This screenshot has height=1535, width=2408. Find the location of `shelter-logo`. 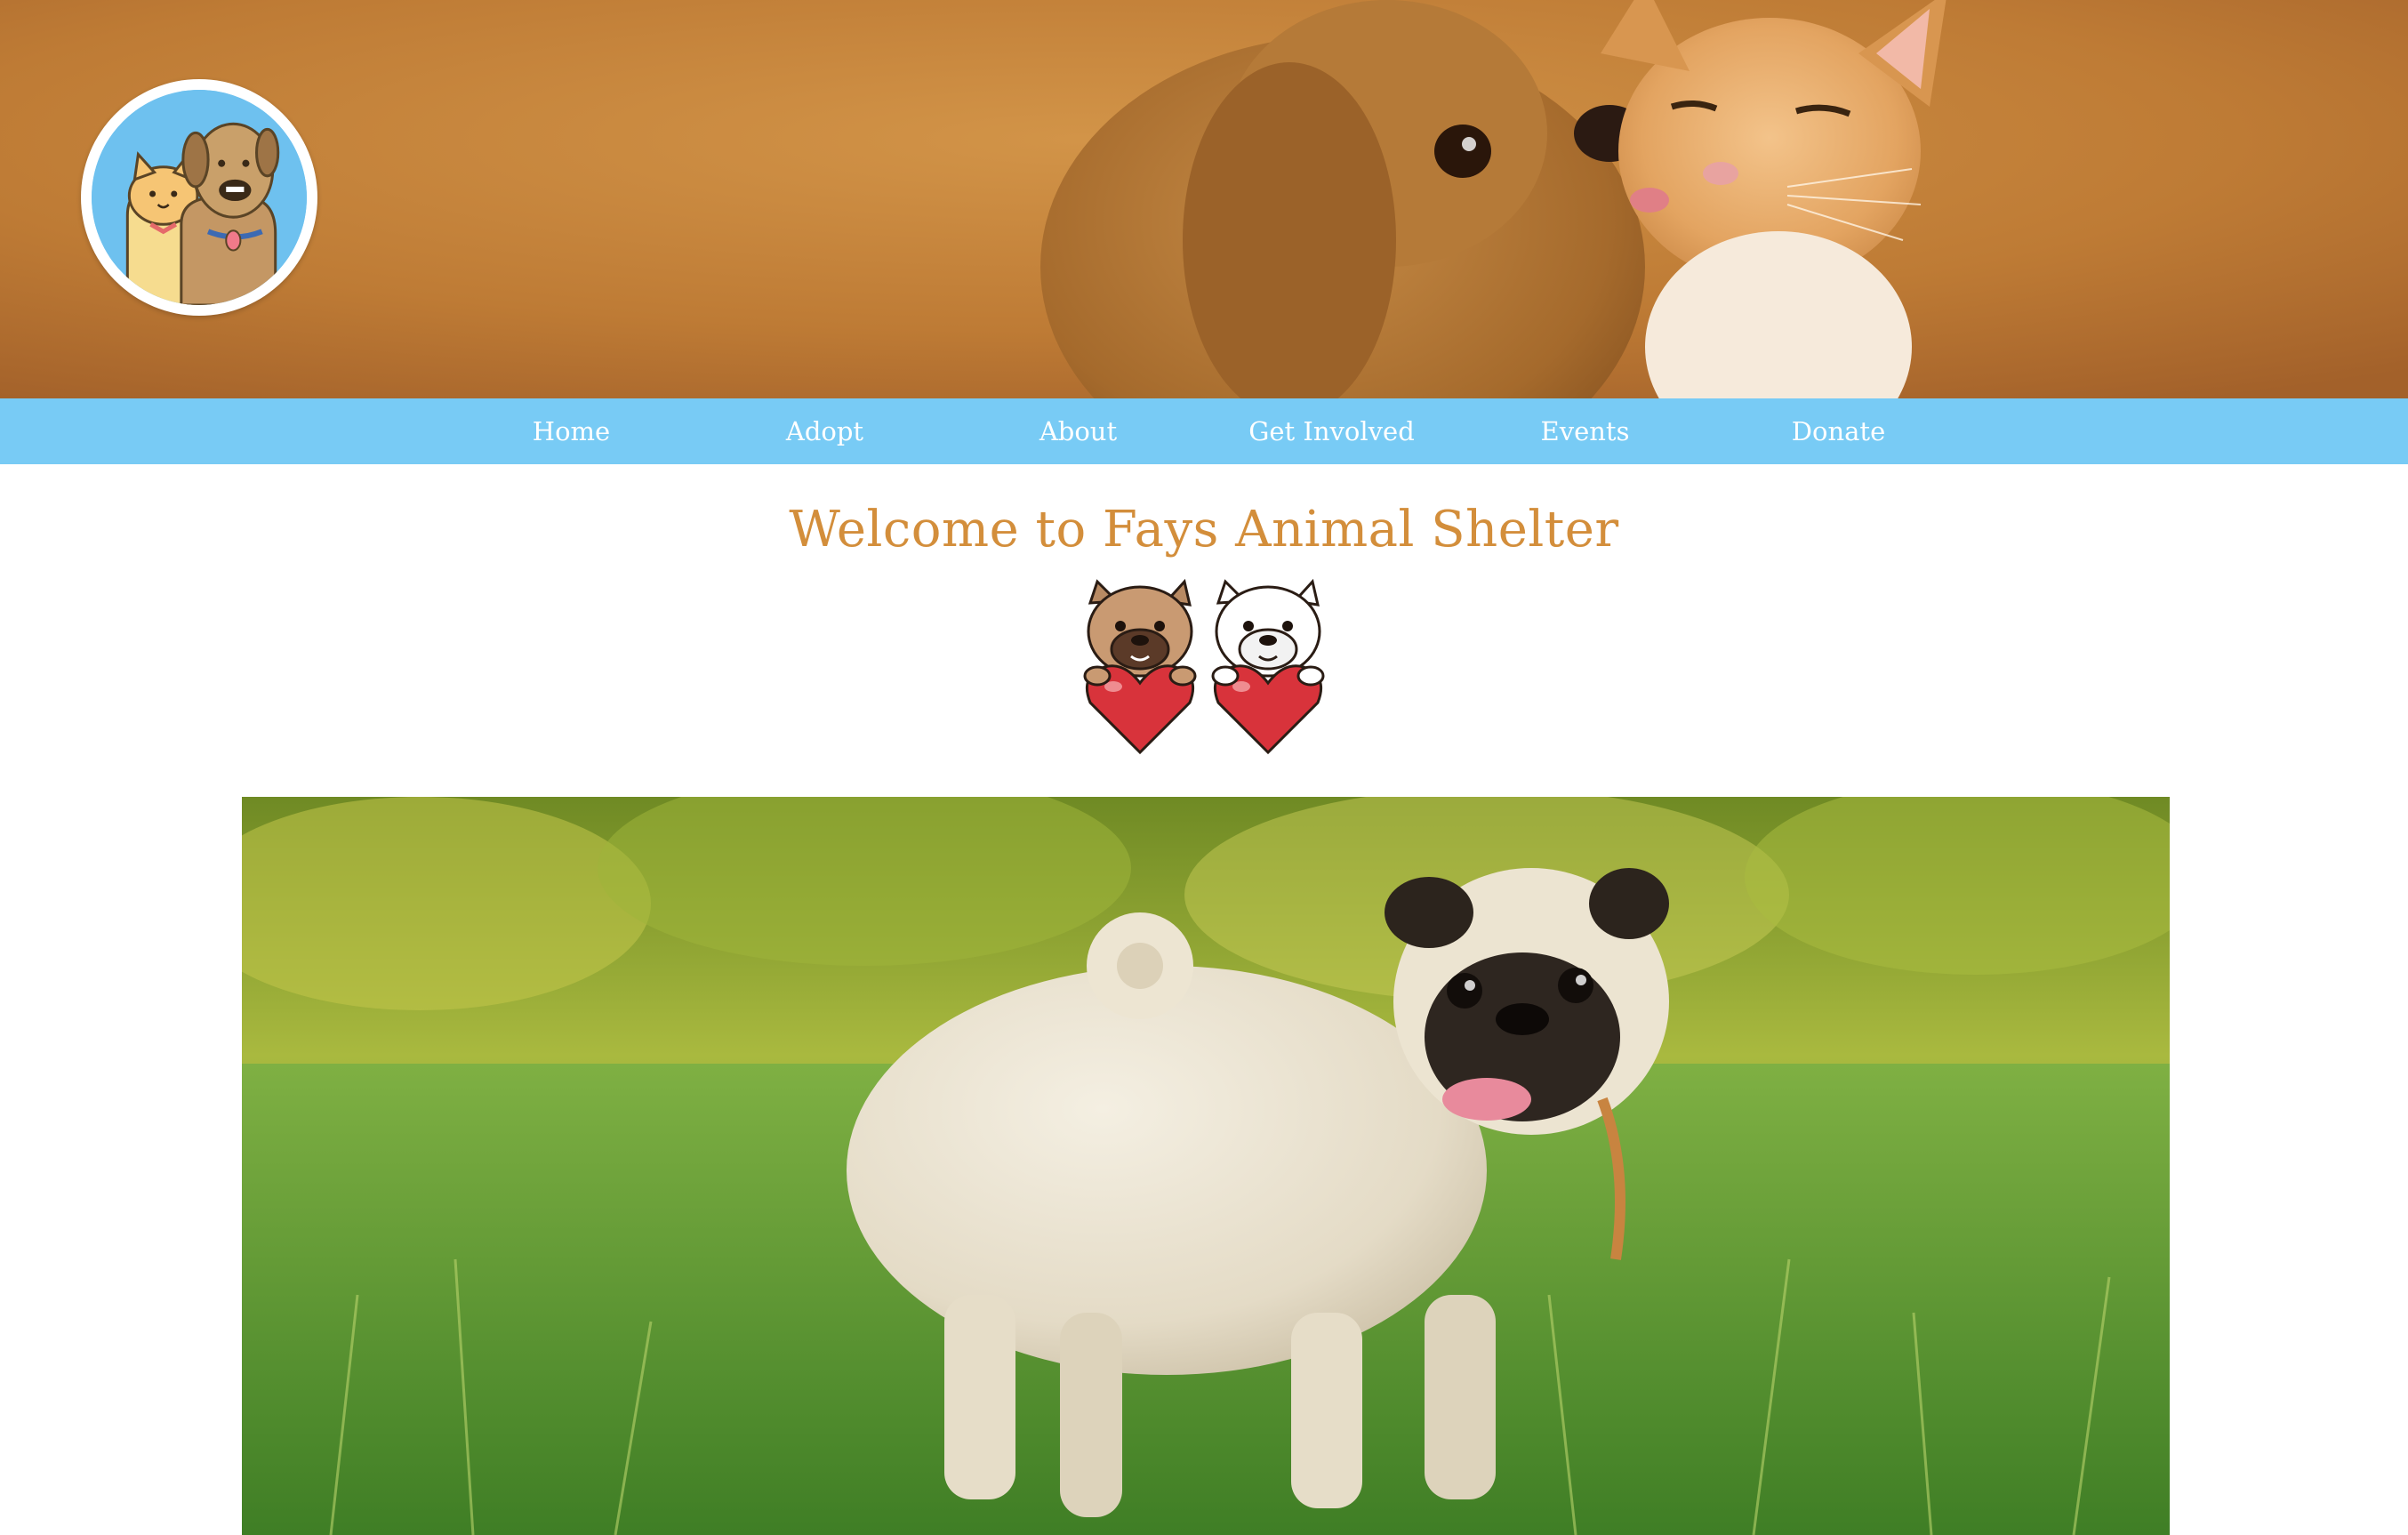

shelter-logo is located at coordinates (199, 198).